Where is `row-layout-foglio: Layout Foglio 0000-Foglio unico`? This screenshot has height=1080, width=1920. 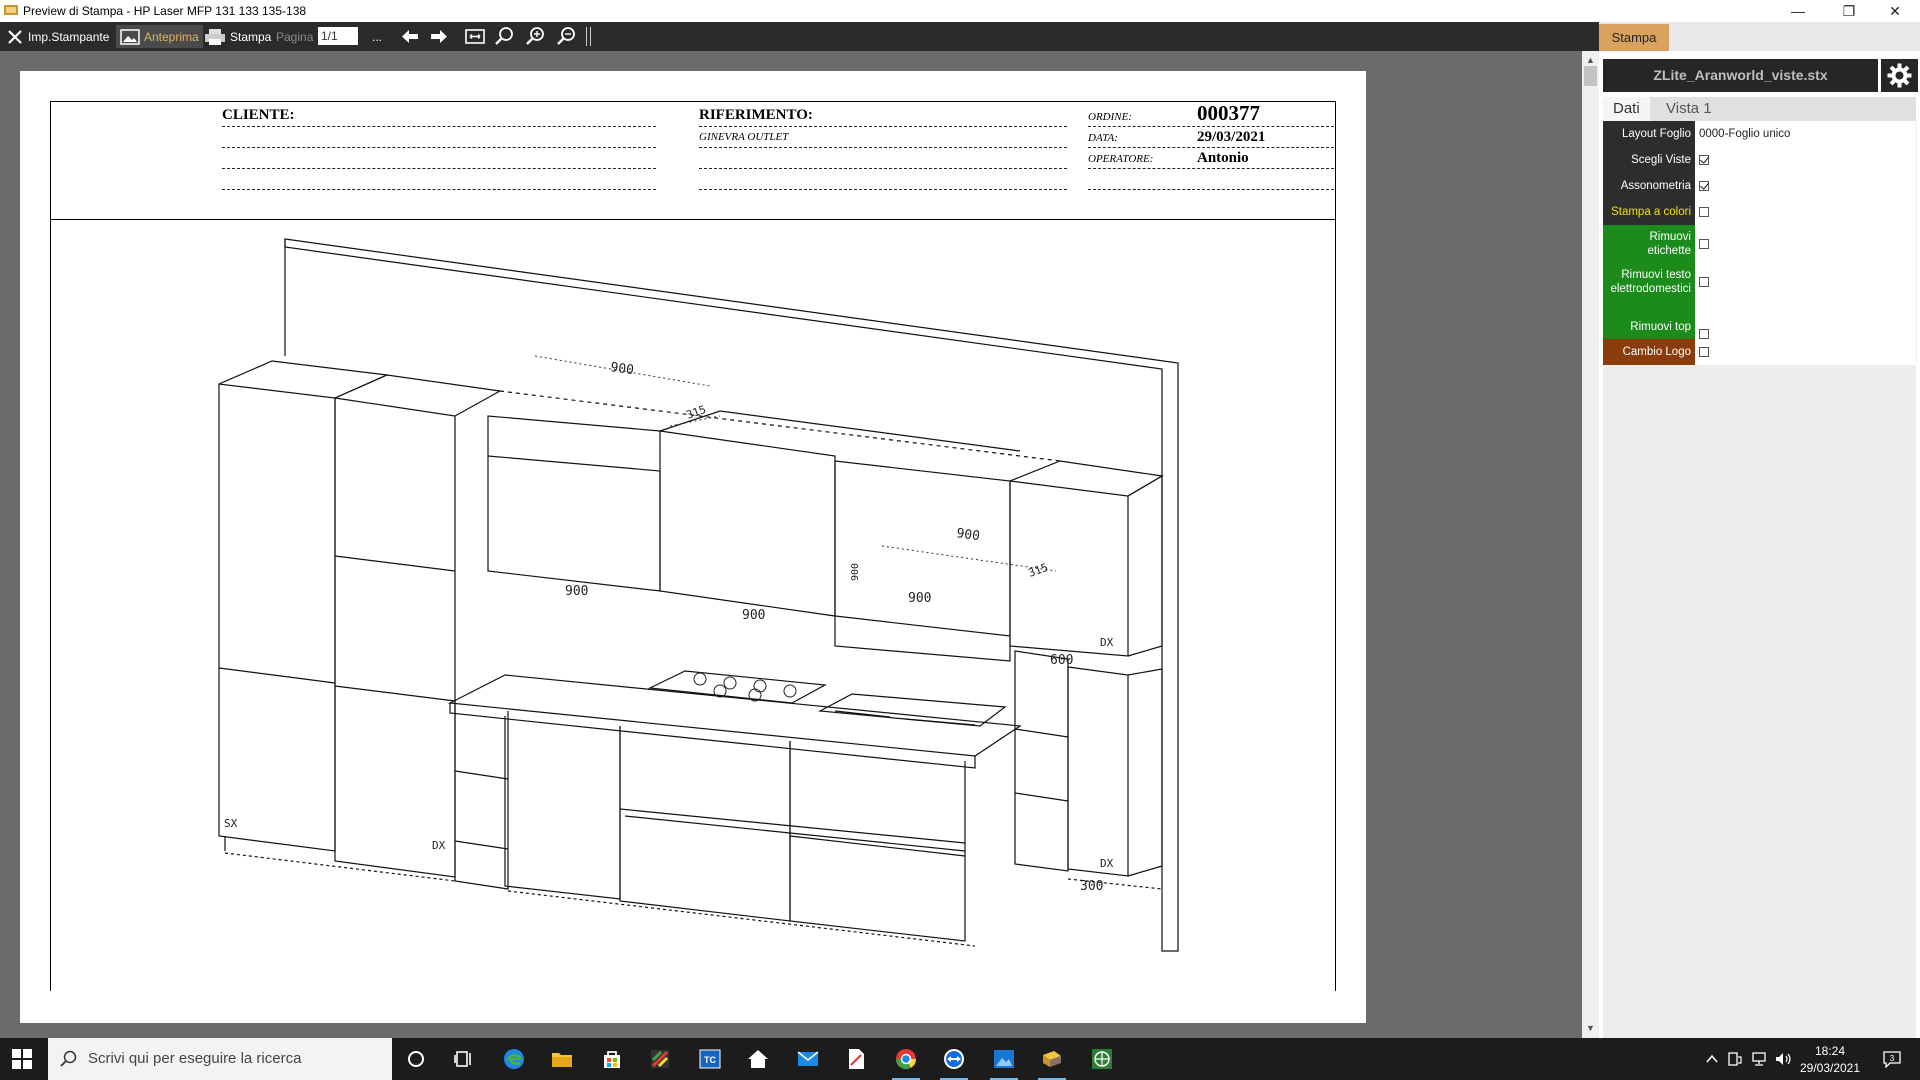
row-layout-foglio: Layout Foglio 0000-Foglio unico is located at coordinates (1759, 134).